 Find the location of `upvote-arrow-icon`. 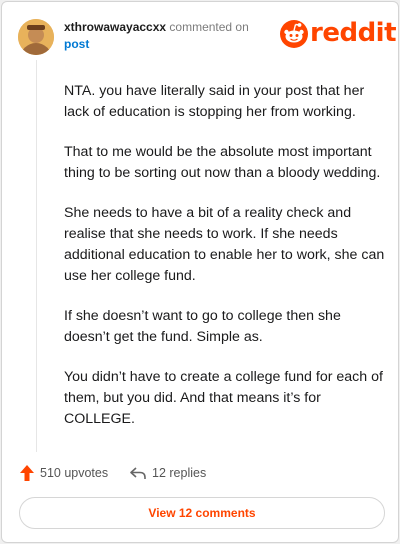

upvote-arrow-icon is located at coordinates (27, 473).